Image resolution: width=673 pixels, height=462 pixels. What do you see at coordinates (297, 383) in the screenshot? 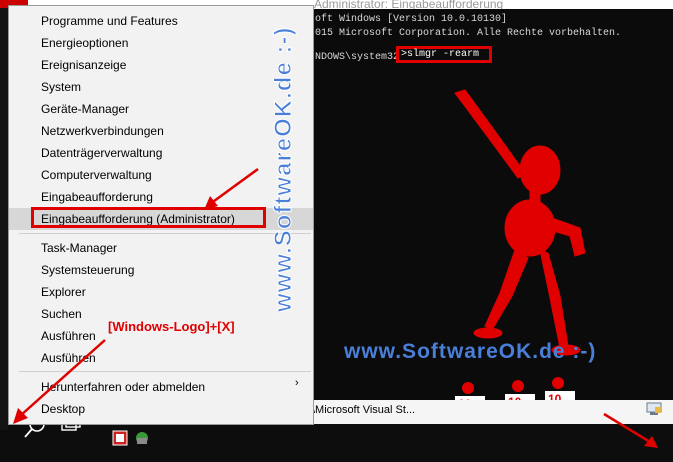
I see `submenu-chevron-icon: ›` at bounding box center [297, 383].